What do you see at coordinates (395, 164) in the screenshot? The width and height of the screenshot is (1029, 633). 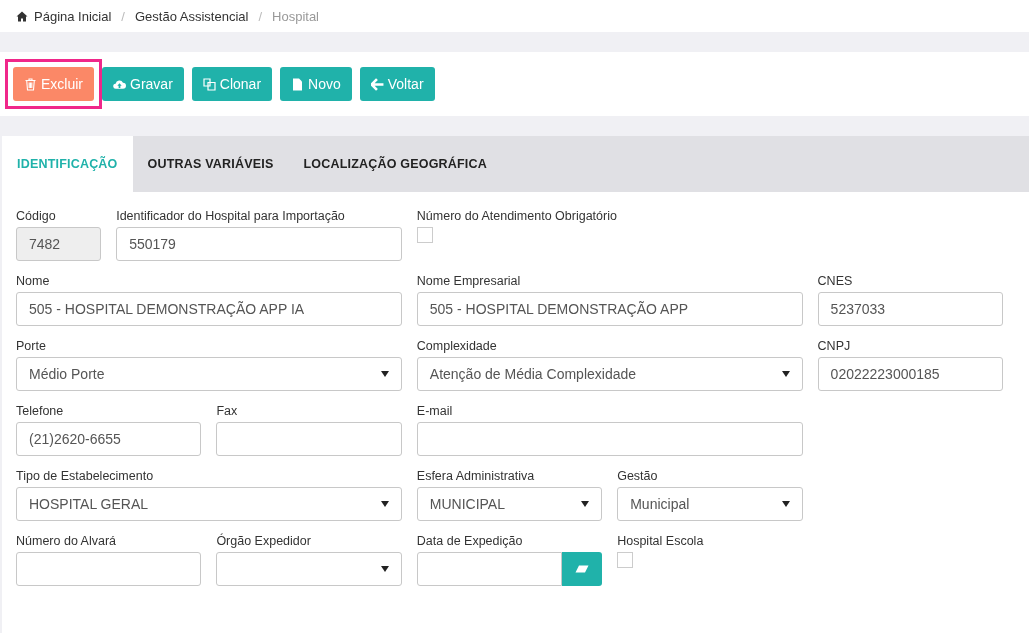 I see `tab: LOCALIZAÇÃO GEOGRÁFICA` at bounding box center [395, 164].